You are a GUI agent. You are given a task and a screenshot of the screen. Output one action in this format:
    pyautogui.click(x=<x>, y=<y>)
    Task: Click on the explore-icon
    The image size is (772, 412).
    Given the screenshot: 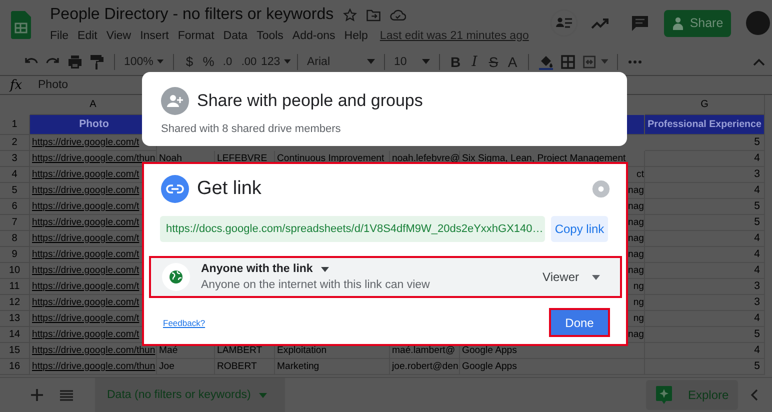 What is the action you would take?
    pyautogui.click(x=664, y=395)
    